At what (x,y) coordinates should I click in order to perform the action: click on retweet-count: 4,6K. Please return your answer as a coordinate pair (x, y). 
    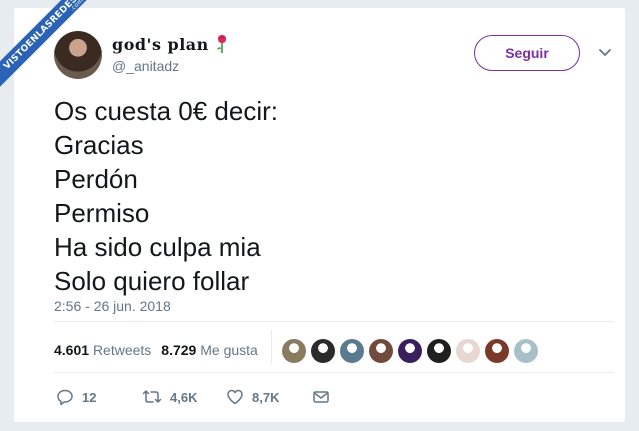
    Looking at the image, I should click on (184, 397).